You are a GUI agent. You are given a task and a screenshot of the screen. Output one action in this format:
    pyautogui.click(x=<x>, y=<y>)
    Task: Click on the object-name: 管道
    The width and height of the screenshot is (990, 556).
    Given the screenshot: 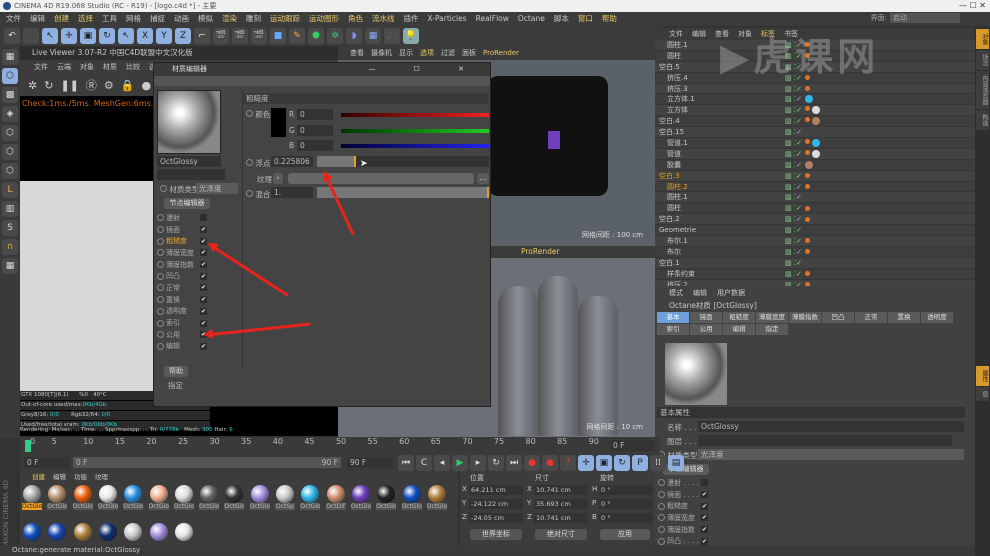 What is the action you would take?
    pyautogui.click(x=720, y=154)
    